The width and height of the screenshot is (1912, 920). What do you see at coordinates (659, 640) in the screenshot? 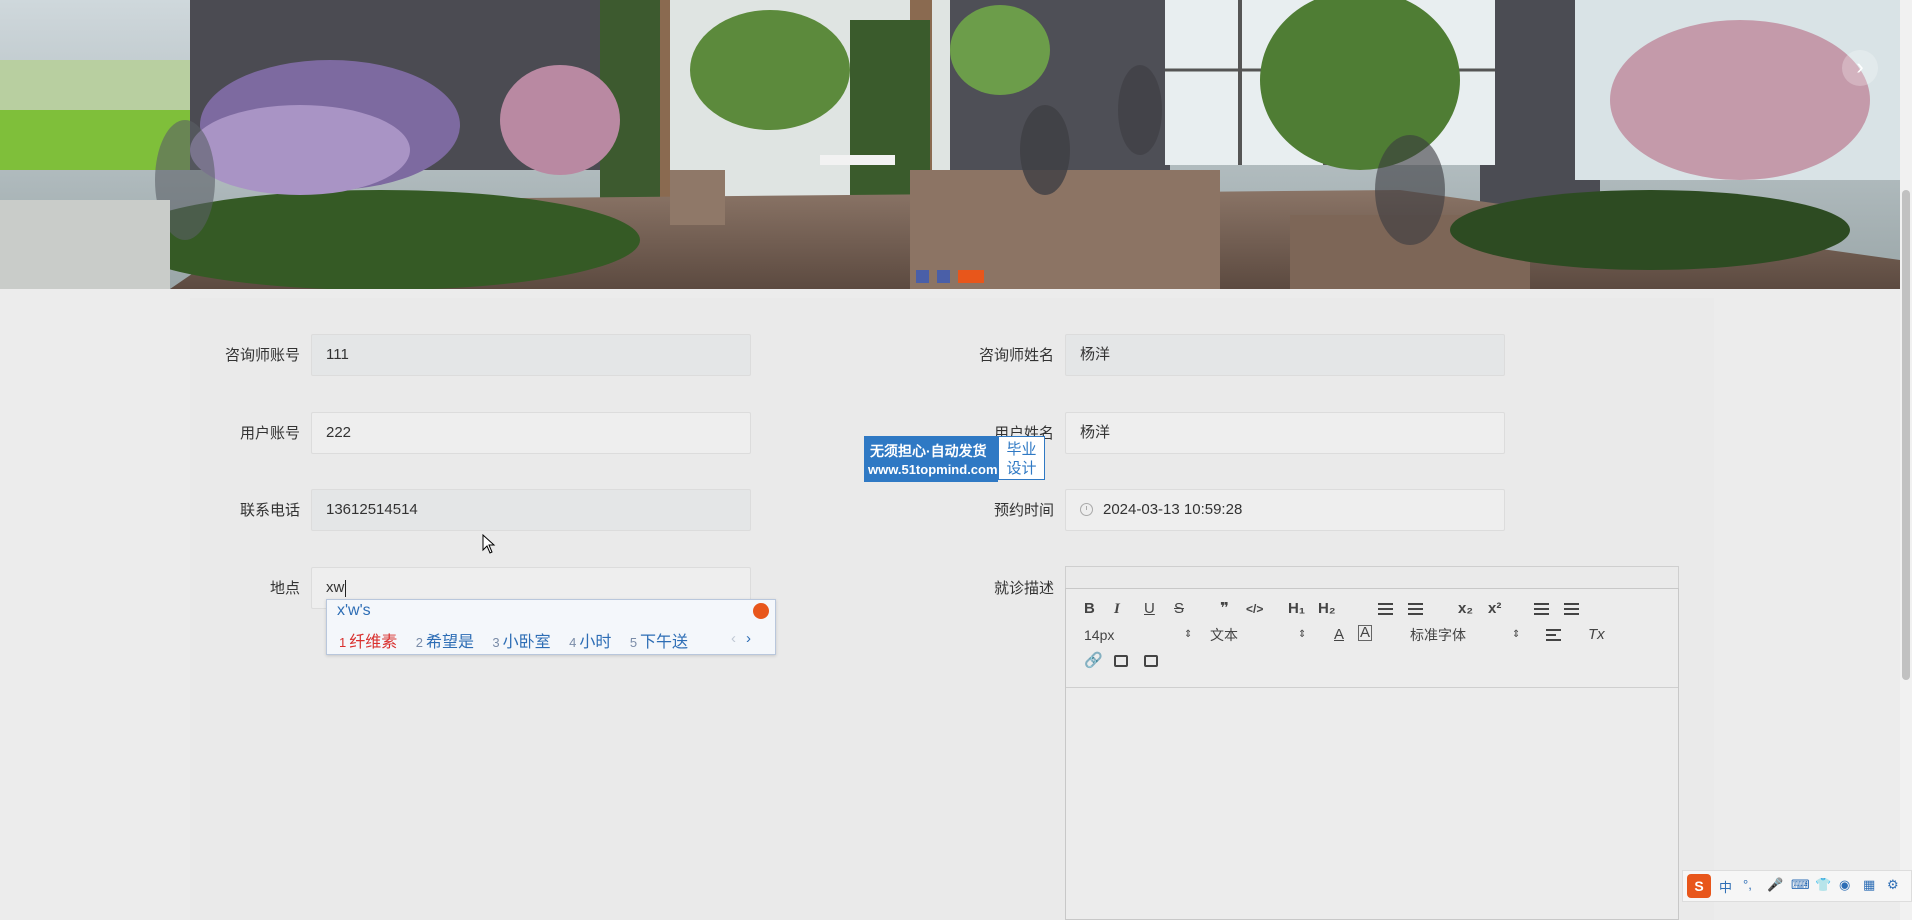
I see `ime-candidate: 5 下午送` at bounding box center [659, 640].